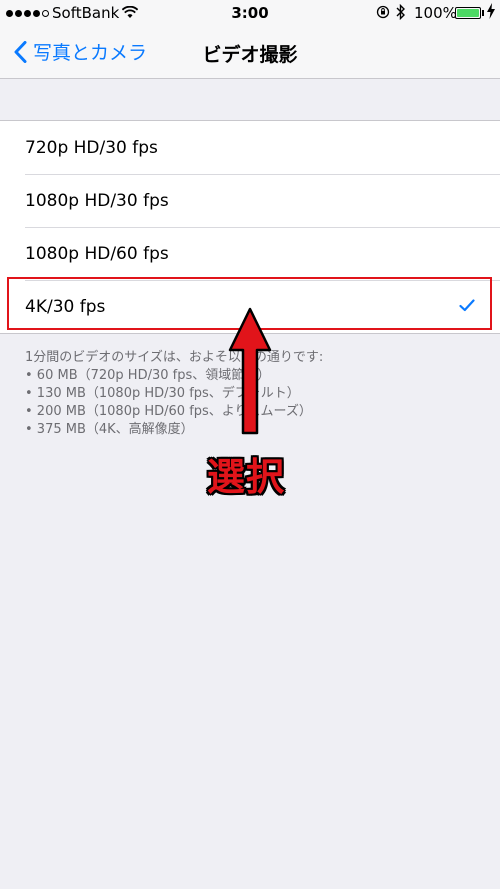 The image size is (500, 889). Describe the element at coordinates (250, 147) in the screenshot. I see `option-720p-30fps: 720p HD/30 fps` at that location.